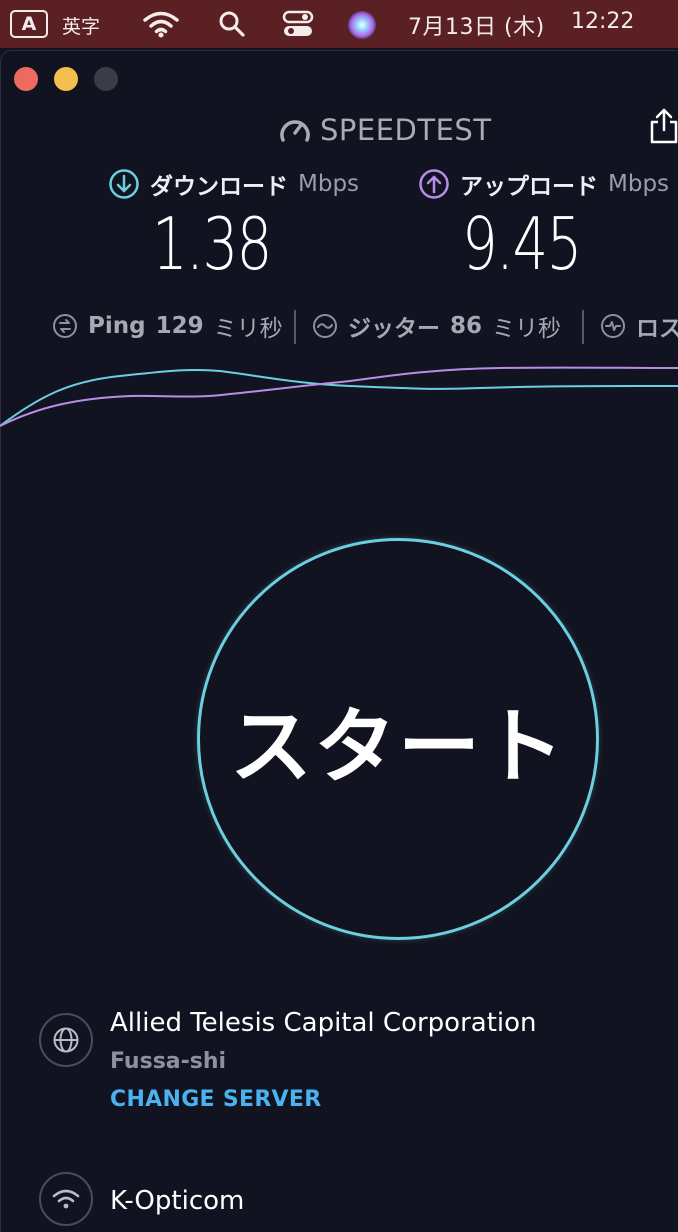 This screenshot has width=678, height=1232. I want to click on ping-stat: Ping 129 ミリ秒, so click(167, 326).